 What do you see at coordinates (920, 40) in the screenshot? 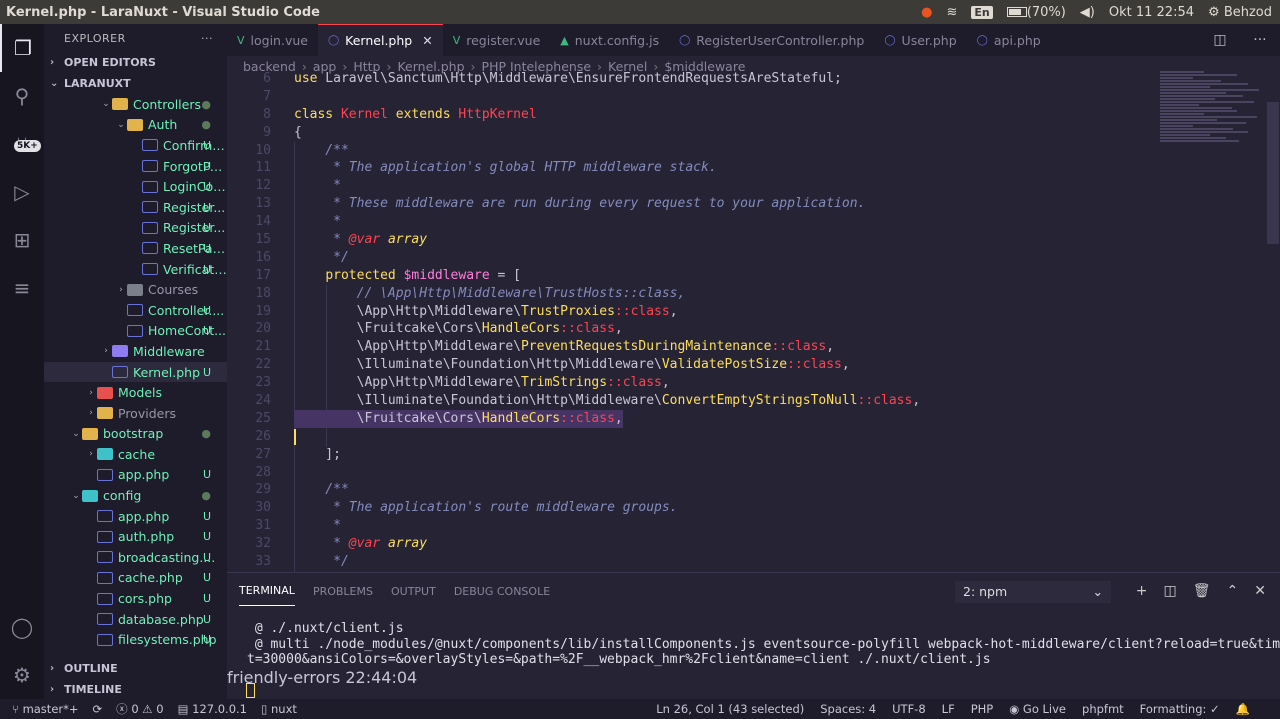
I see `tab-user-php: ◯ User.php` at bounding box center [920, 40].